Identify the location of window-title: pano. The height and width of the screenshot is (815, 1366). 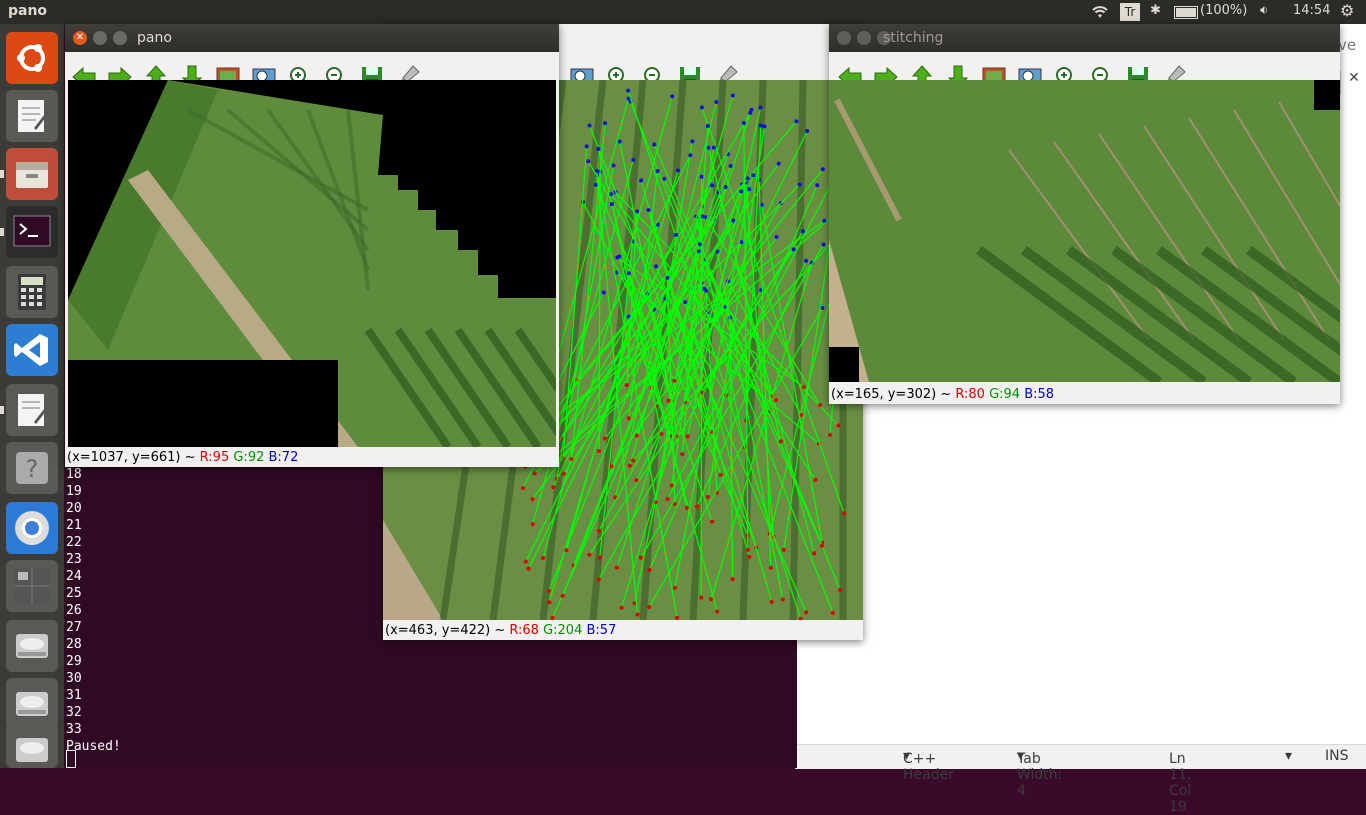
(154, 38).